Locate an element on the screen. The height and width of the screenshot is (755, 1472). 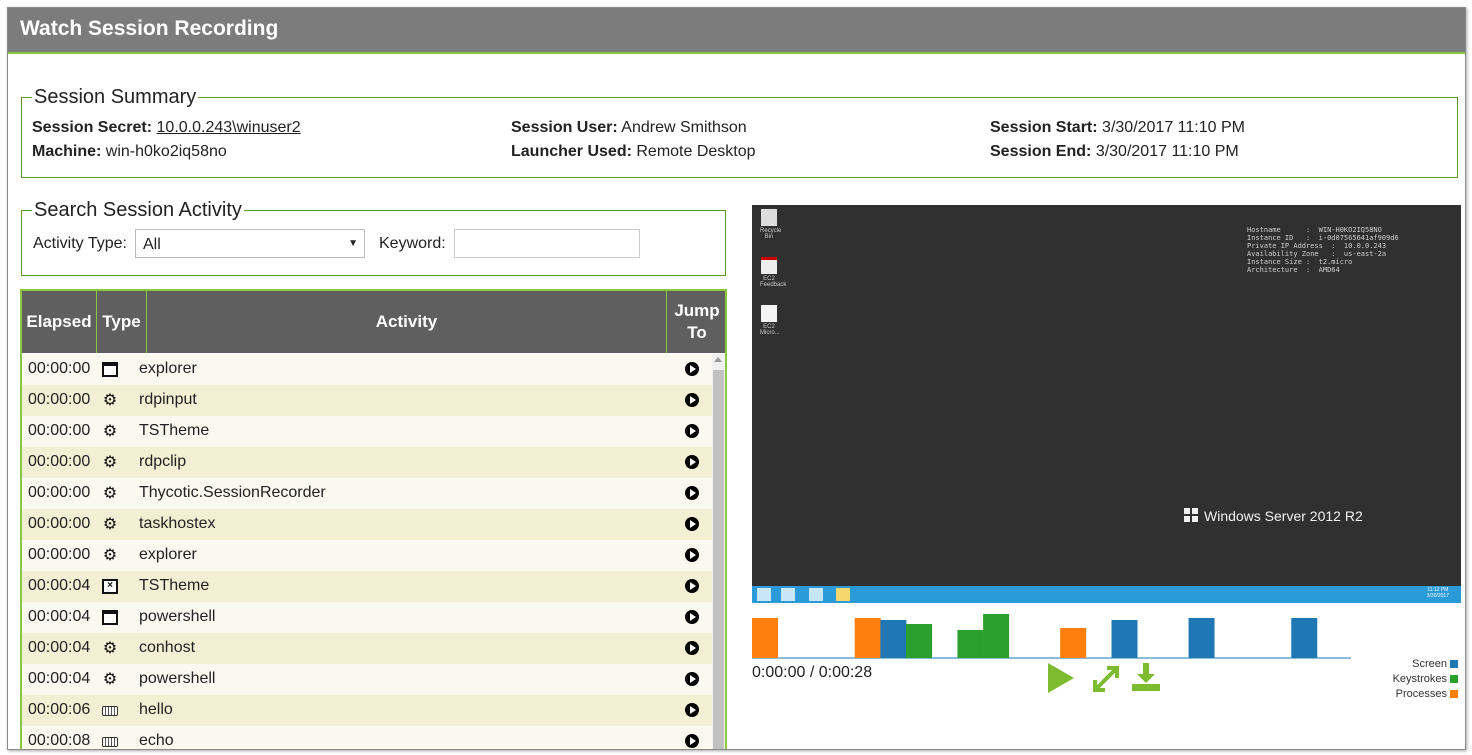
legend-keystrokes: Keystrokes is located at coordinates (1418, 680).